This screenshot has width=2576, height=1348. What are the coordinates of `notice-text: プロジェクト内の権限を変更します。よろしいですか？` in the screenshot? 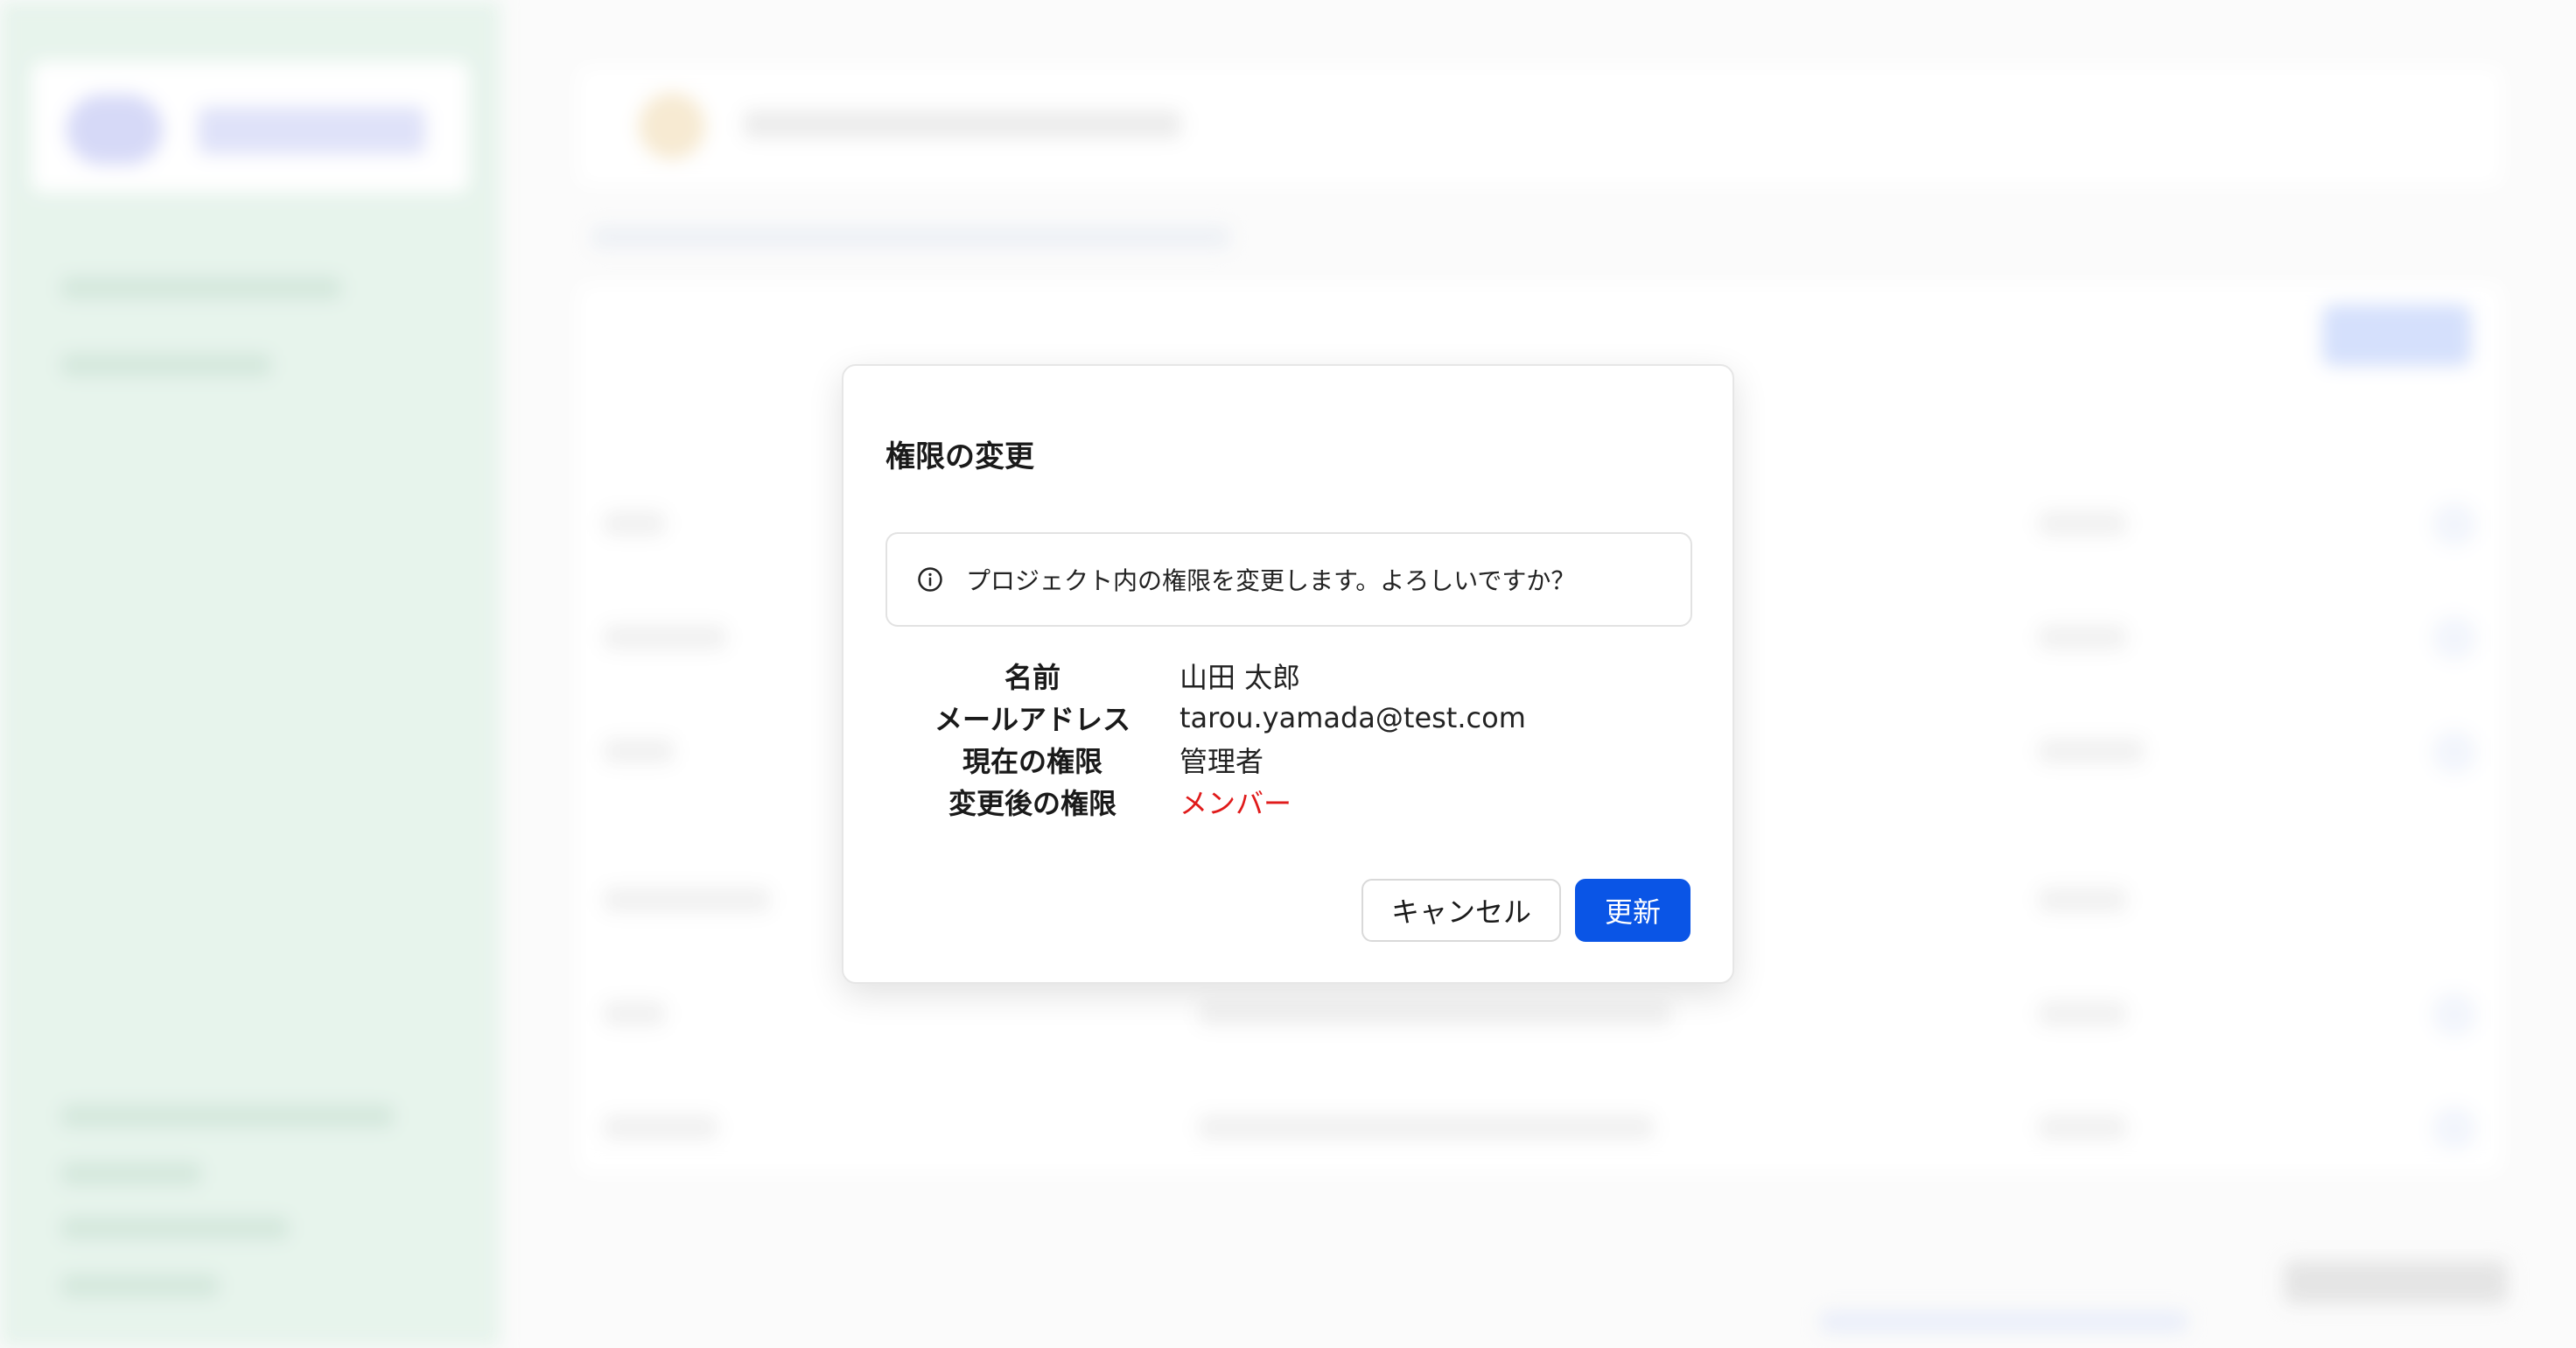 It's located at (1271, 580).